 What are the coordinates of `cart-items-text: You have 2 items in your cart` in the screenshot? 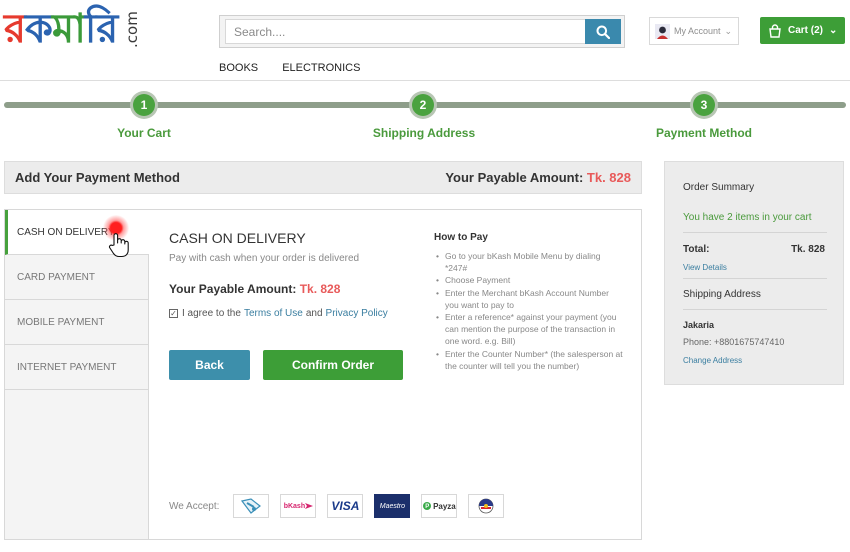 It's located at (747, 217).